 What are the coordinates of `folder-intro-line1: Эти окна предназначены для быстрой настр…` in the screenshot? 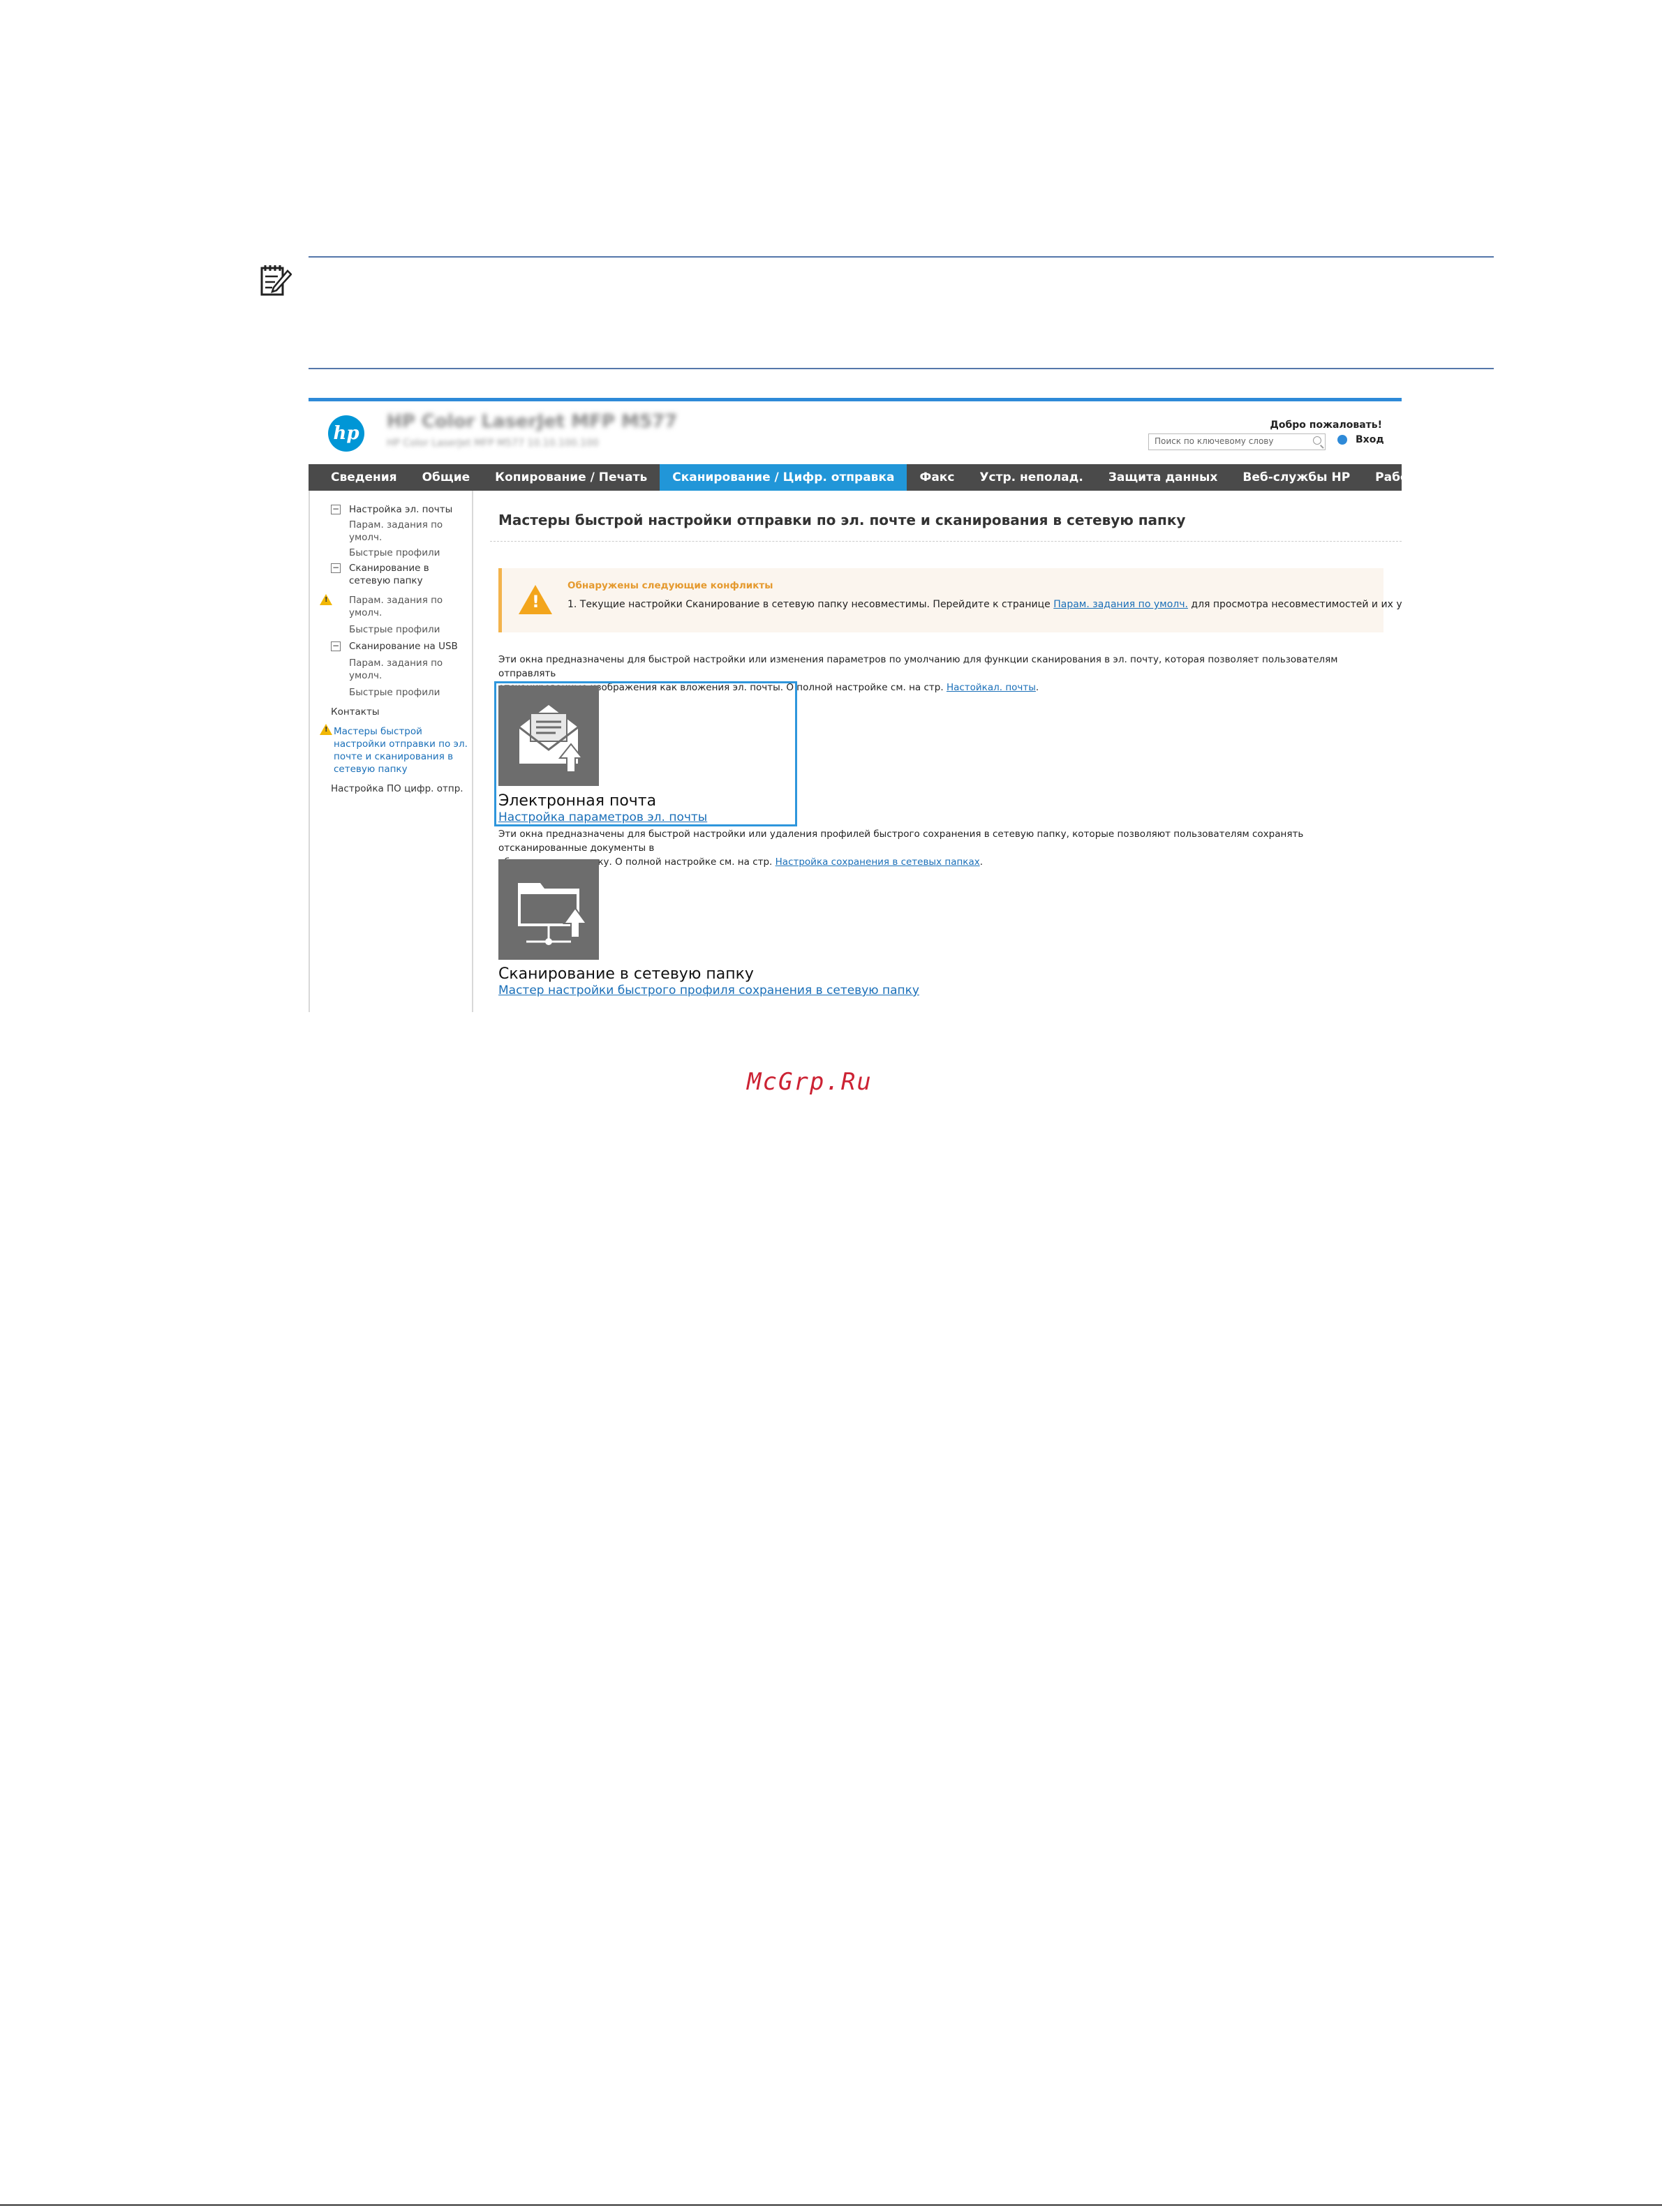 It's located at (901, 841).